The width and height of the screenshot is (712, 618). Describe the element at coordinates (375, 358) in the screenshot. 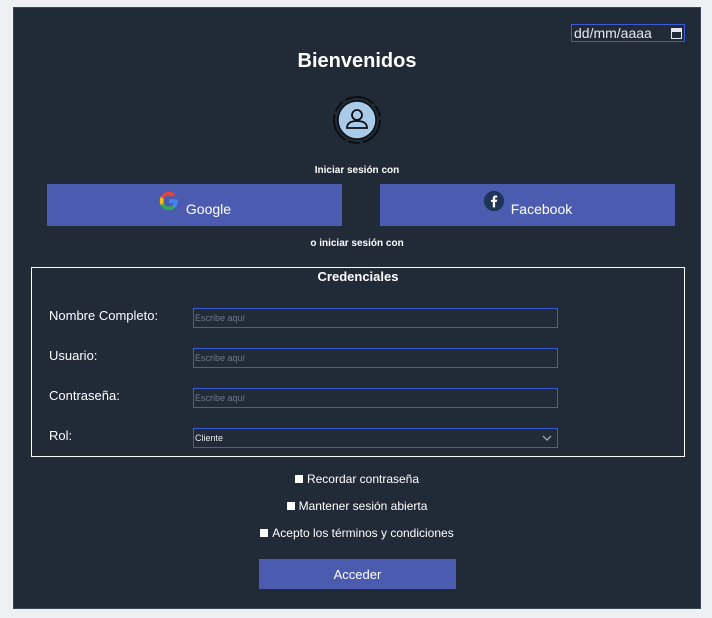

I see `username-input: Escribe aquí` at that location.